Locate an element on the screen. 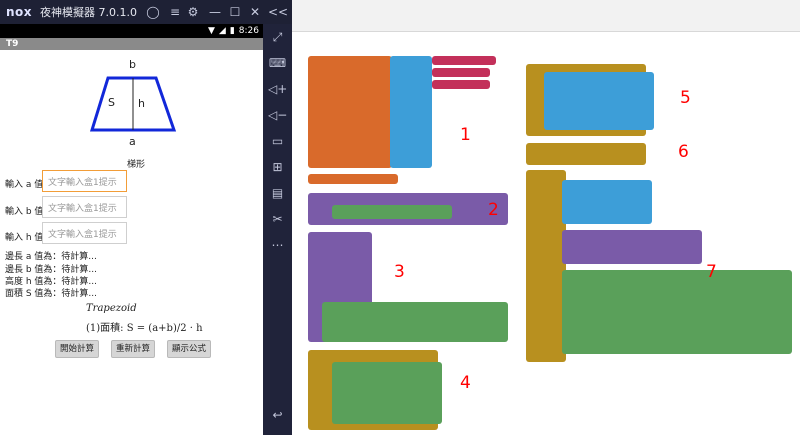  battery-icon: ▮ is located at coordinates (232, 31).